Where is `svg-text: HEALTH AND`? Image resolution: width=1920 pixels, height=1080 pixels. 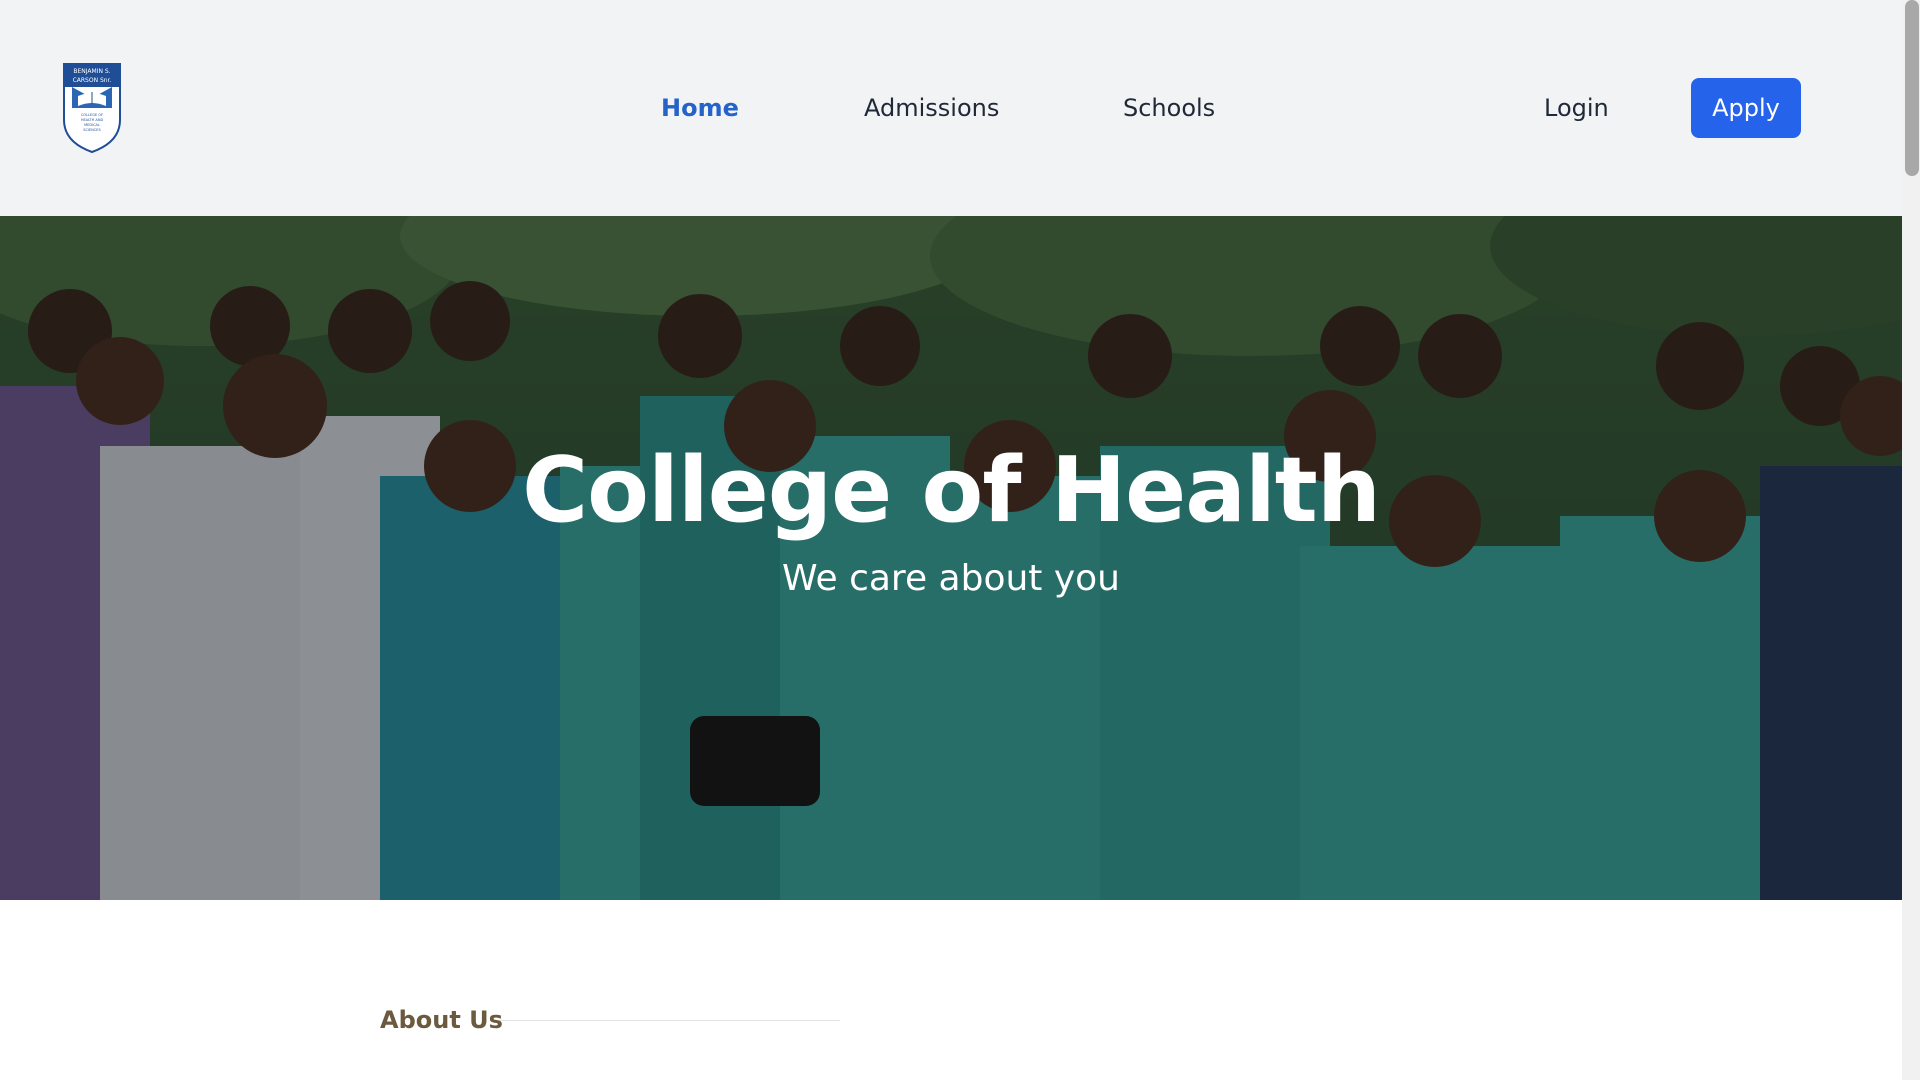
svg-text: HEALTH AND is located at coordinates (92, 120).